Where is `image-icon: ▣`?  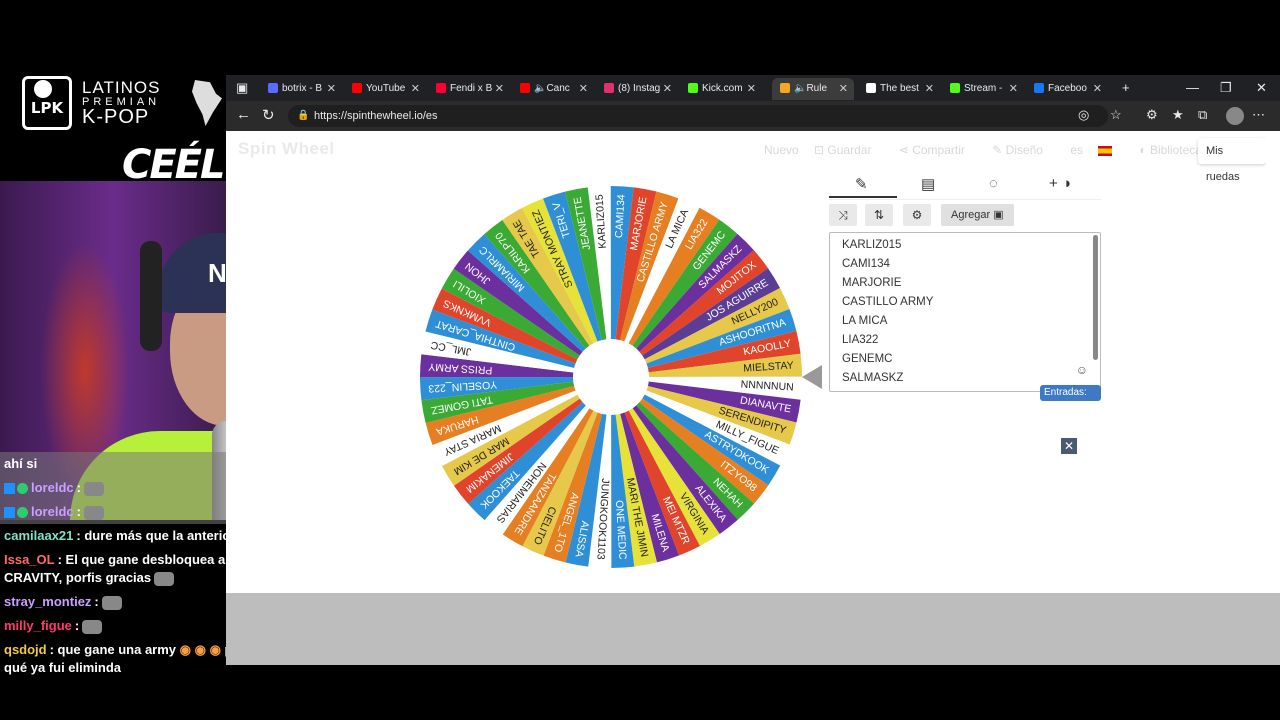 image-icon: ▣ is located at coordinates (998, 215).